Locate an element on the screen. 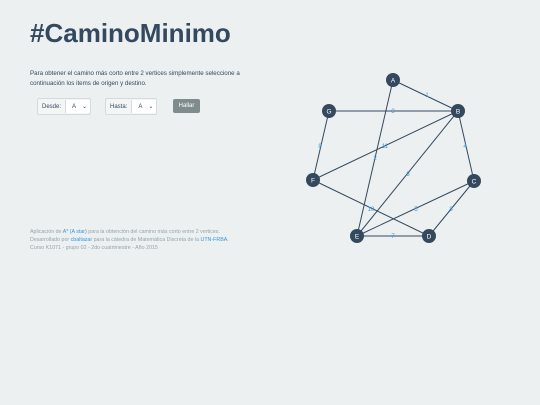 The width and height of the screenshot is (540, 405). node-label: E is located at coordinates (357, 236).